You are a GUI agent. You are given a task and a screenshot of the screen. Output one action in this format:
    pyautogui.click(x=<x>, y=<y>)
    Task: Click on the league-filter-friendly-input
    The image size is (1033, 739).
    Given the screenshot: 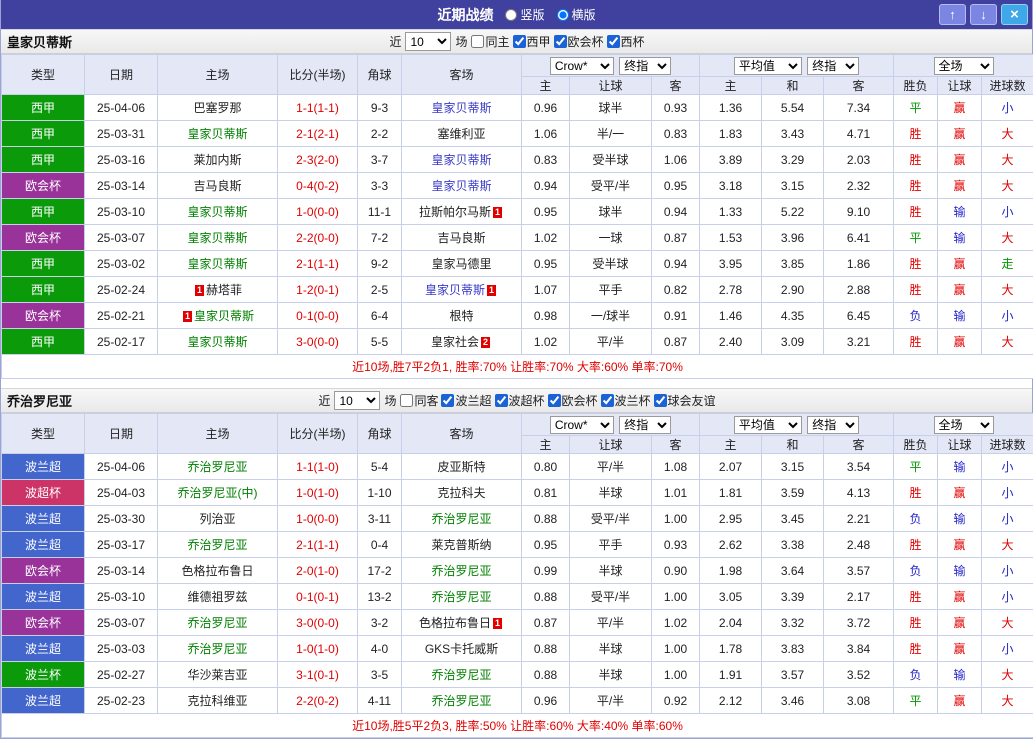 What is the action you would take?
    pyautogui.click(x=660, y=400)
    